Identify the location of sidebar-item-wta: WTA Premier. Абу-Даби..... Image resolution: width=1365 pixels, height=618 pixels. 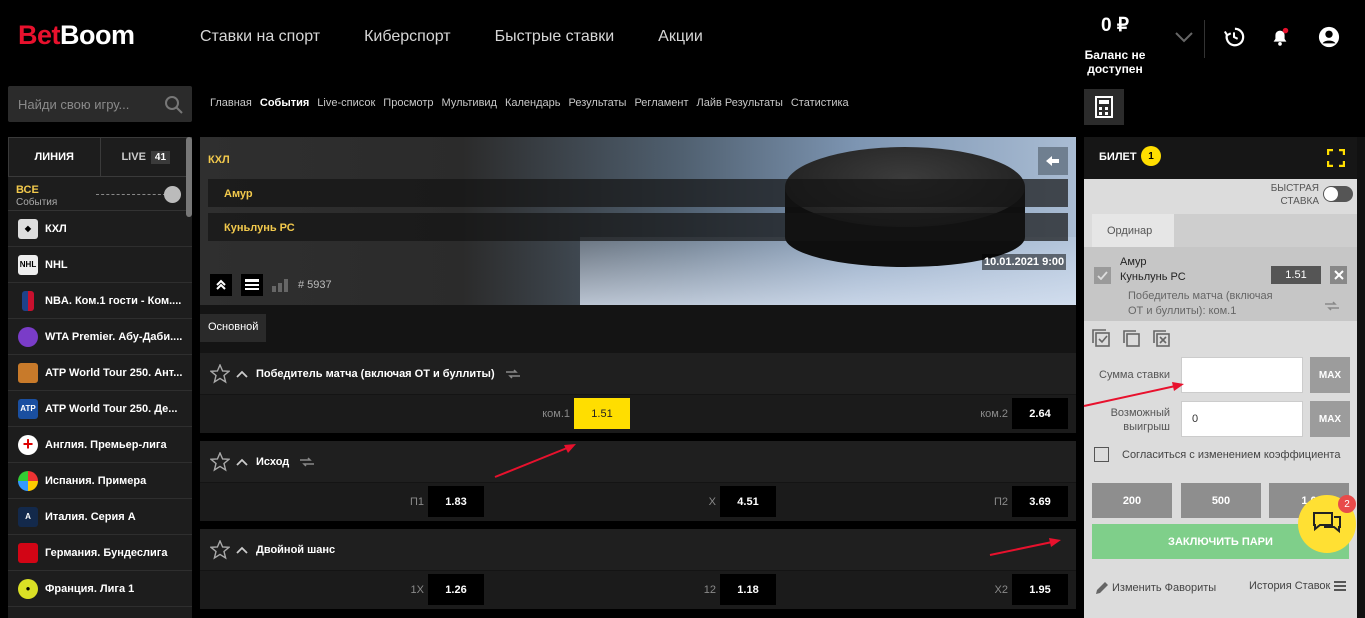
(100, 337).